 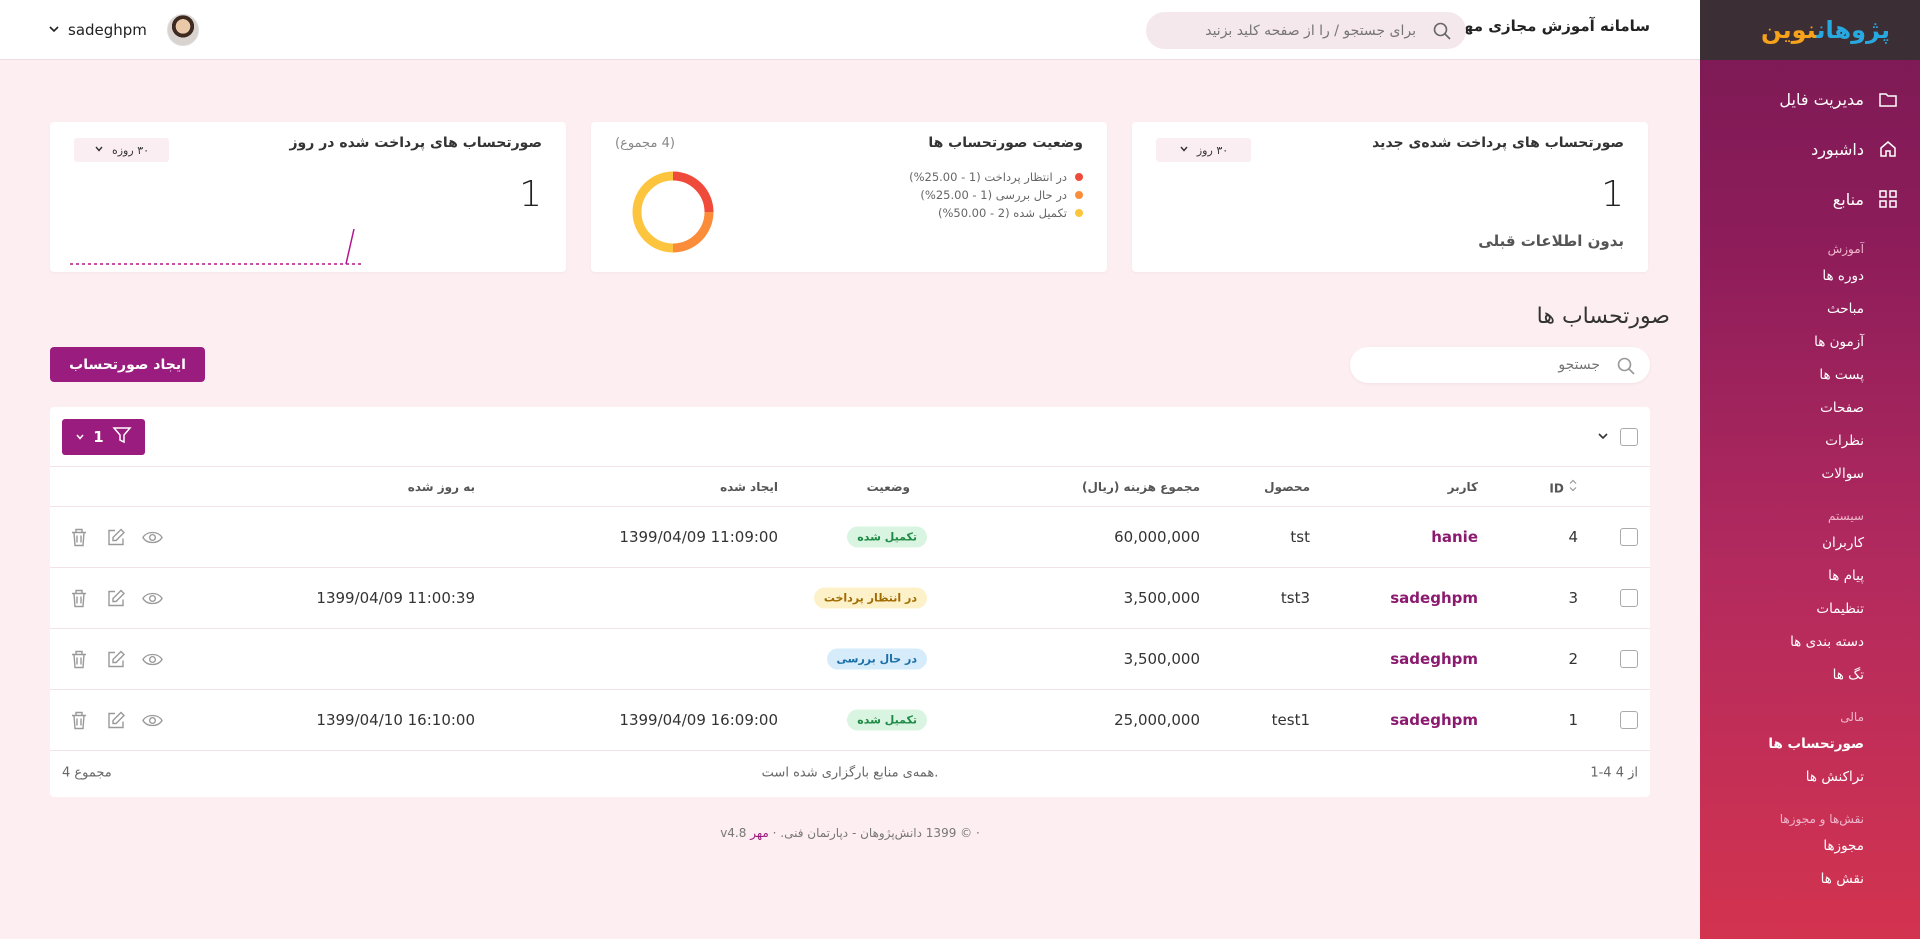 I want to click on user-menu: sadeghpm, so click(x=123, y=30).